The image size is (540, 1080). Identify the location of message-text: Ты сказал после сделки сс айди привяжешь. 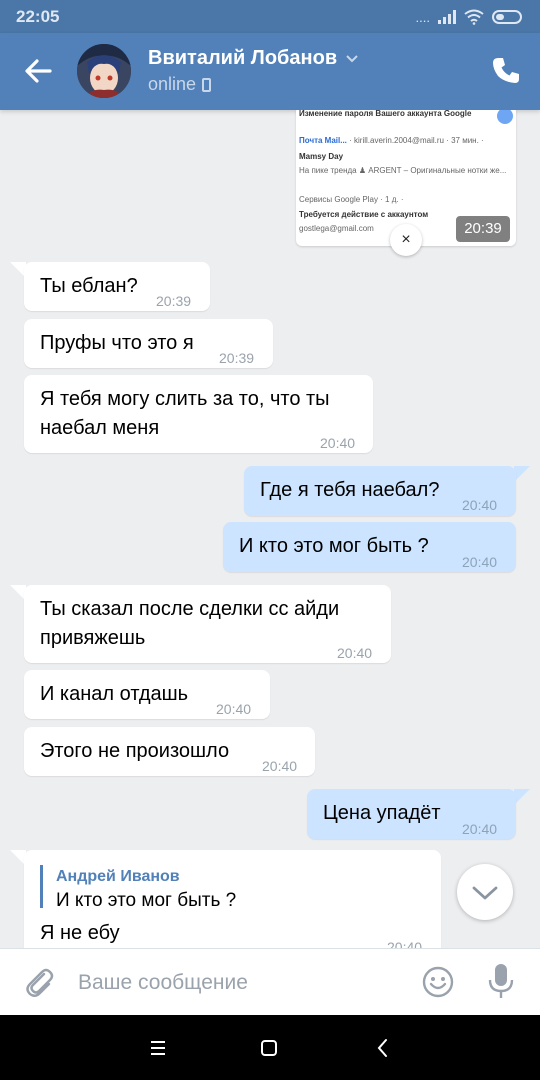
(190, 623).